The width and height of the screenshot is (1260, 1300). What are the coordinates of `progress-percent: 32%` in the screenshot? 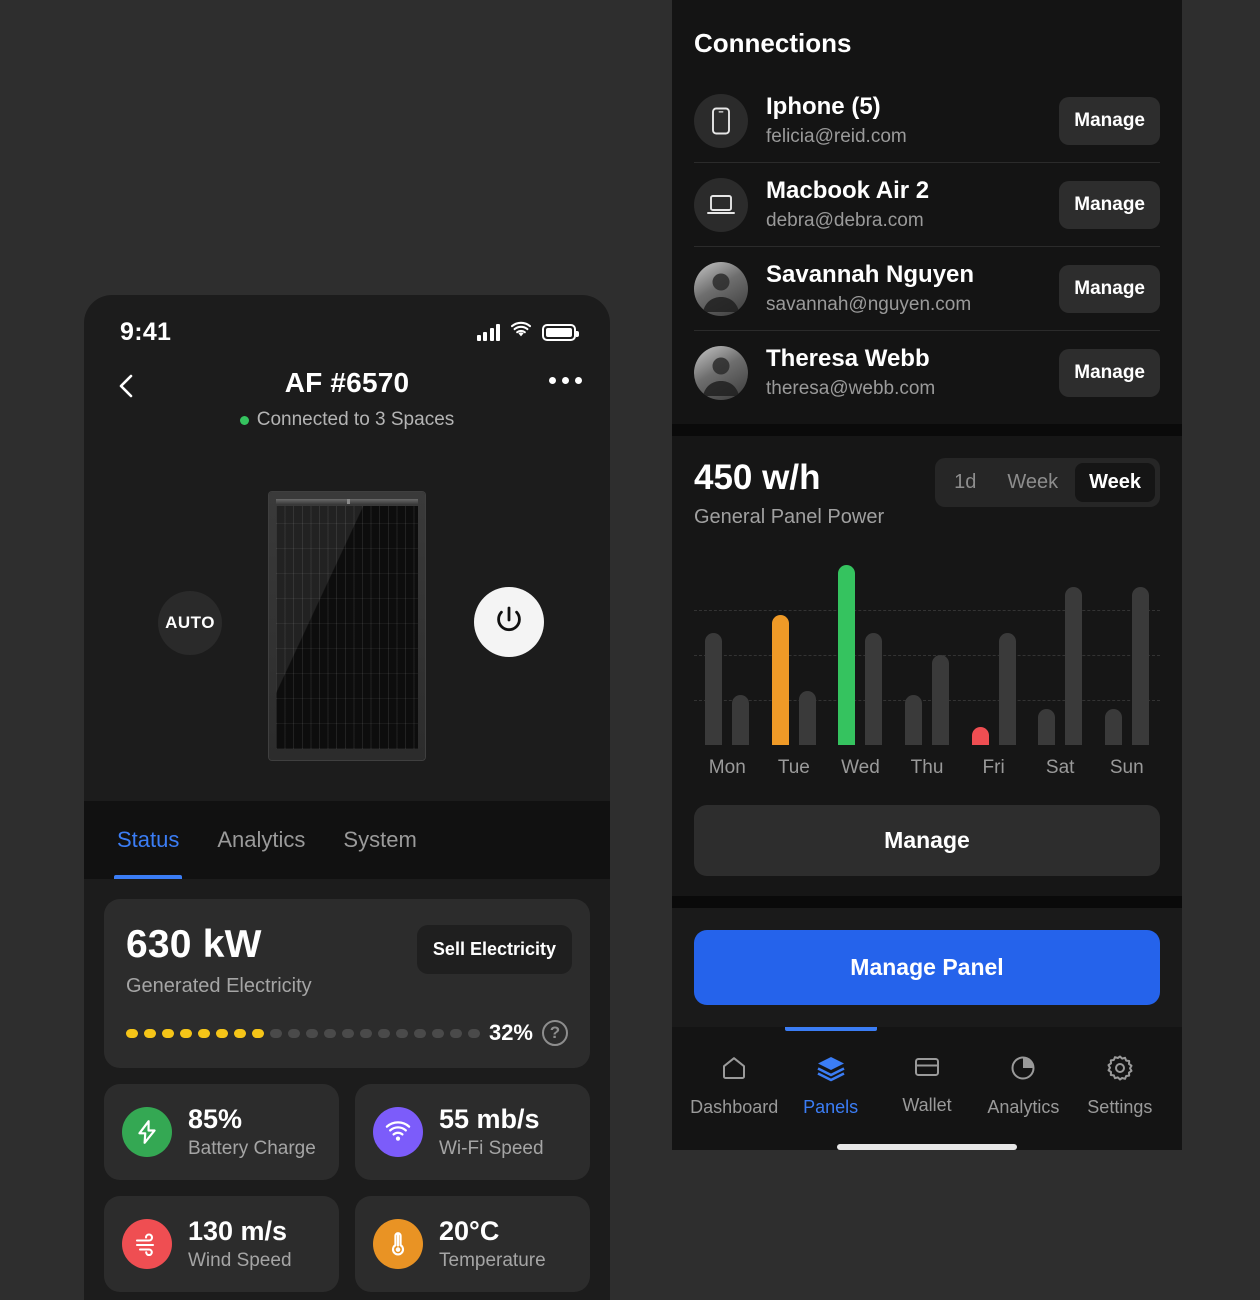 It's located at (510, 1032).